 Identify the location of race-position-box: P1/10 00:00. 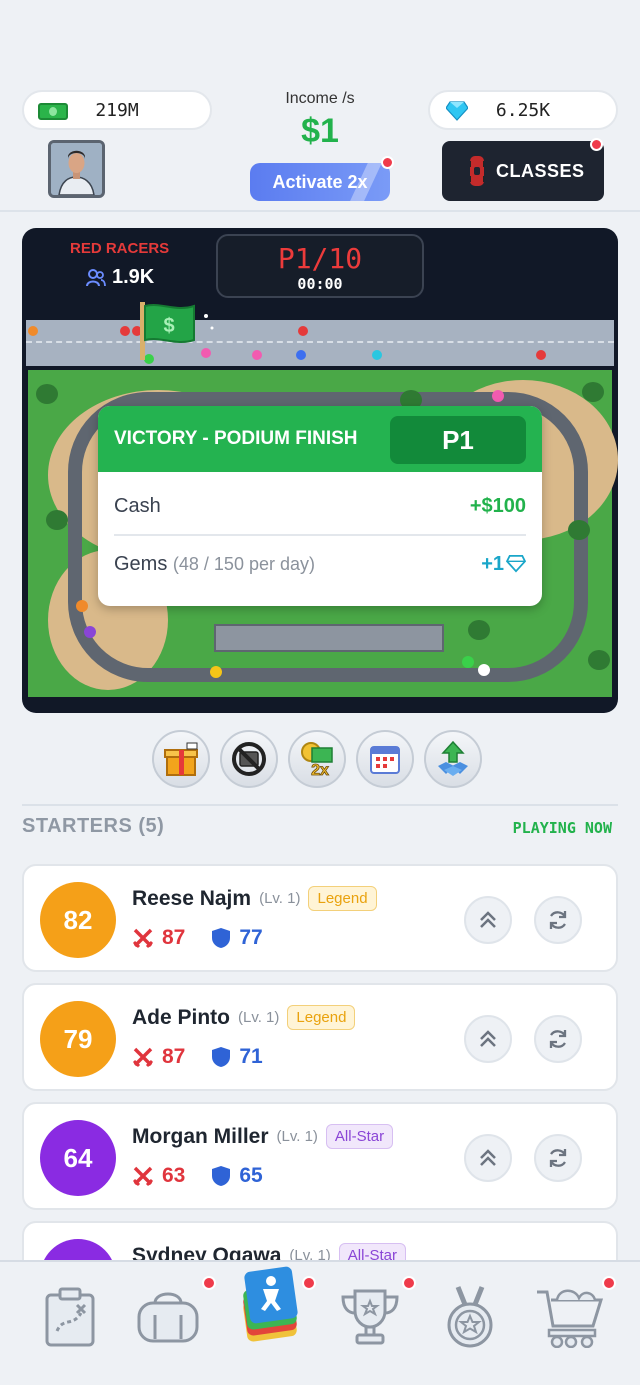
(320, 266).